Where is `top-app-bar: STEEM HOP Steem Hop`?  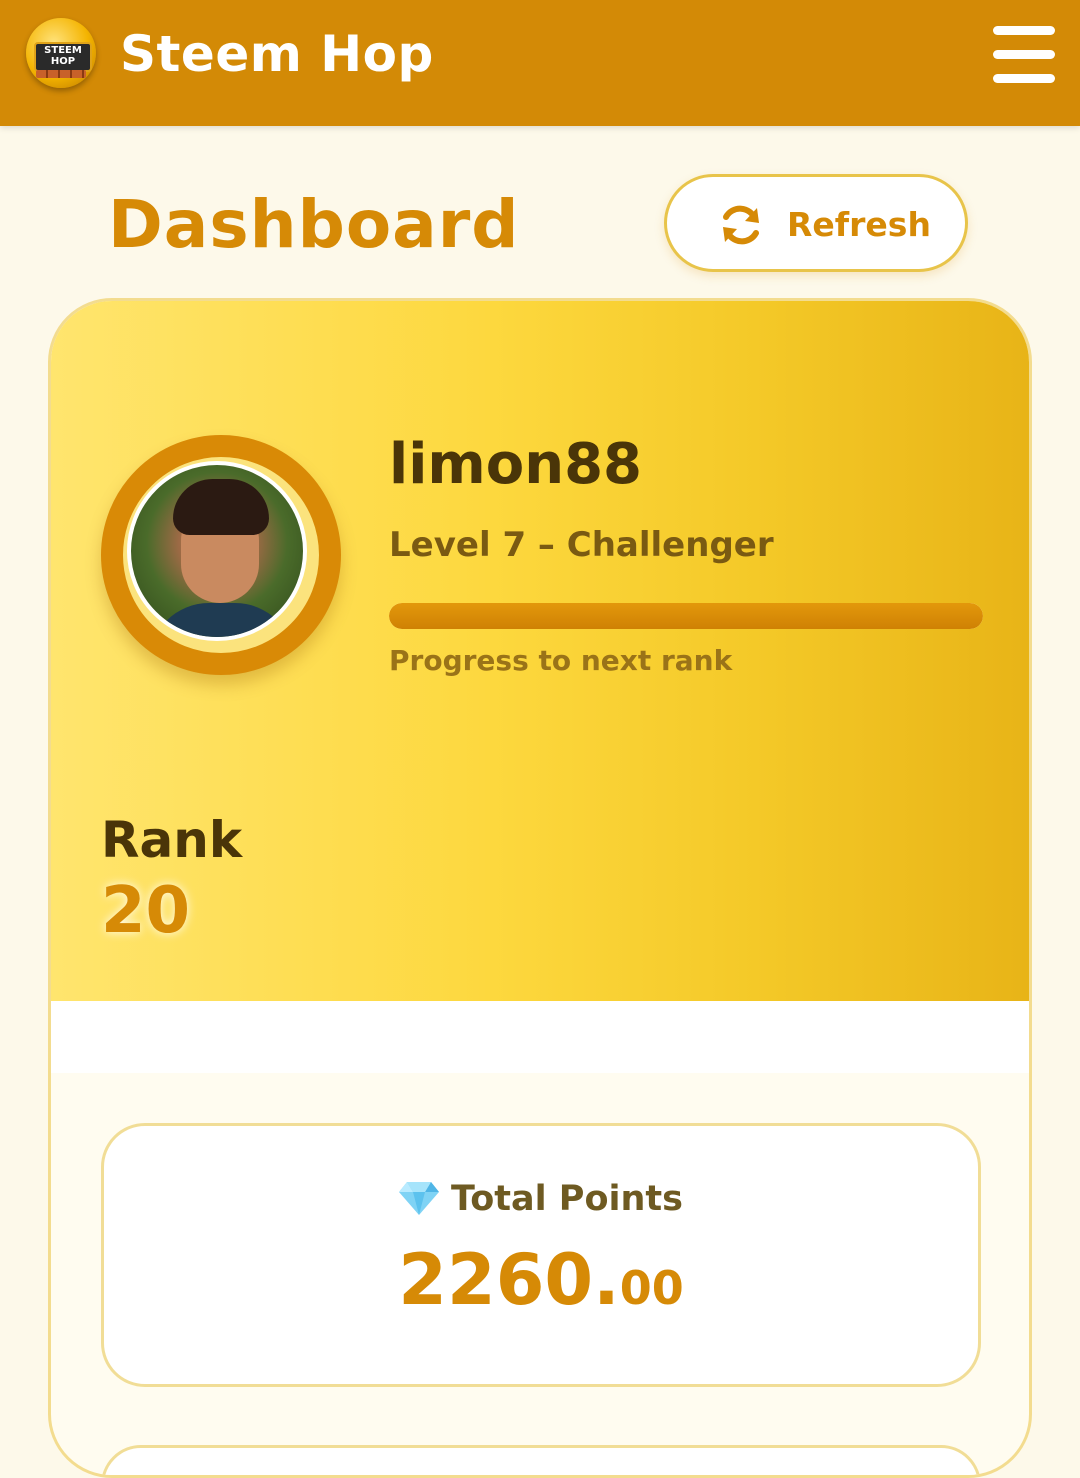 top-app-bar: STEEM HOP Steem Hop is located at coordinates (540, 63).